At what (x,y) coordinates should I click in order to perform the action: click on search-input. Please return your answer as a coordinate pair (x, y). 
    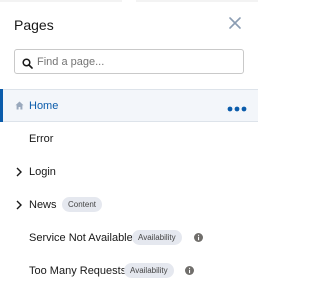
    Looking at the image, I should click on (137, 61).